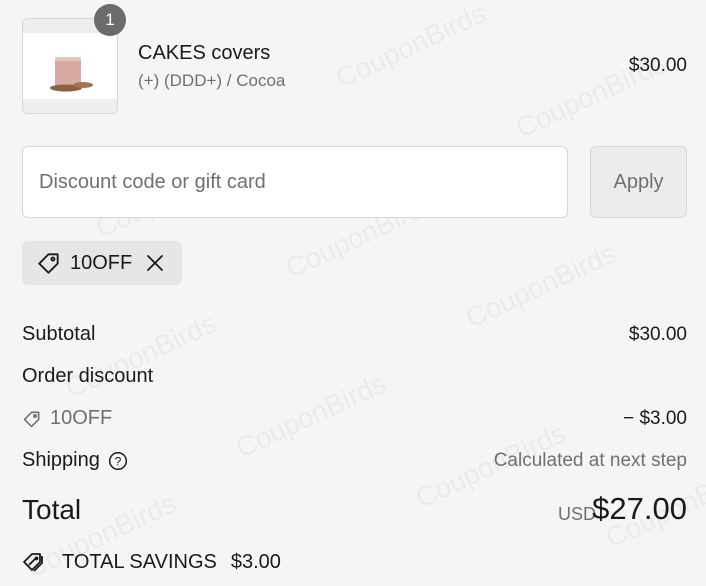 The image size is (706, 586). I want to click on product-title: CAKES covers, so click(204, 53).